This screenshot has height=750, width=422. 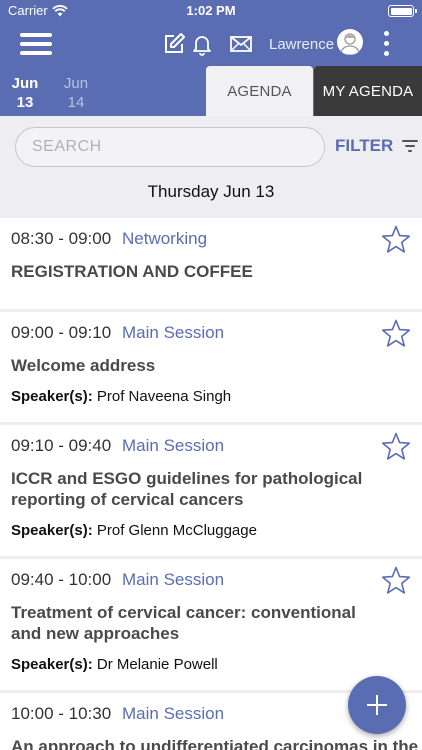 I want to click on date-tab-bar: Jun 13 Jun 14 AGENDA MY AGENDA, so click(x=211, y=91).